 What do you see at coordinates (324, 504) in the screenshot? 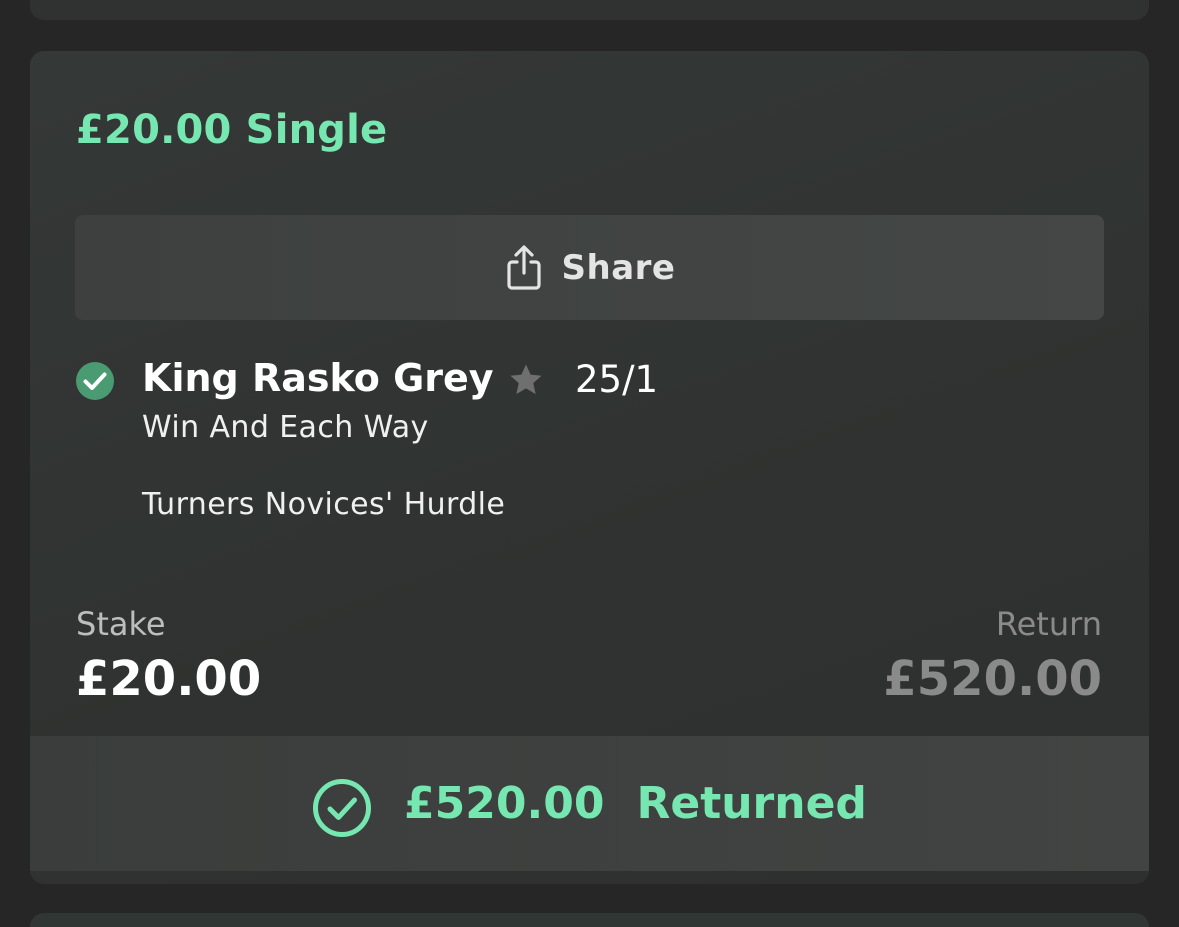
I see `selection-event: Turners Novices' Hurdle` at bounding box center [324, 504].